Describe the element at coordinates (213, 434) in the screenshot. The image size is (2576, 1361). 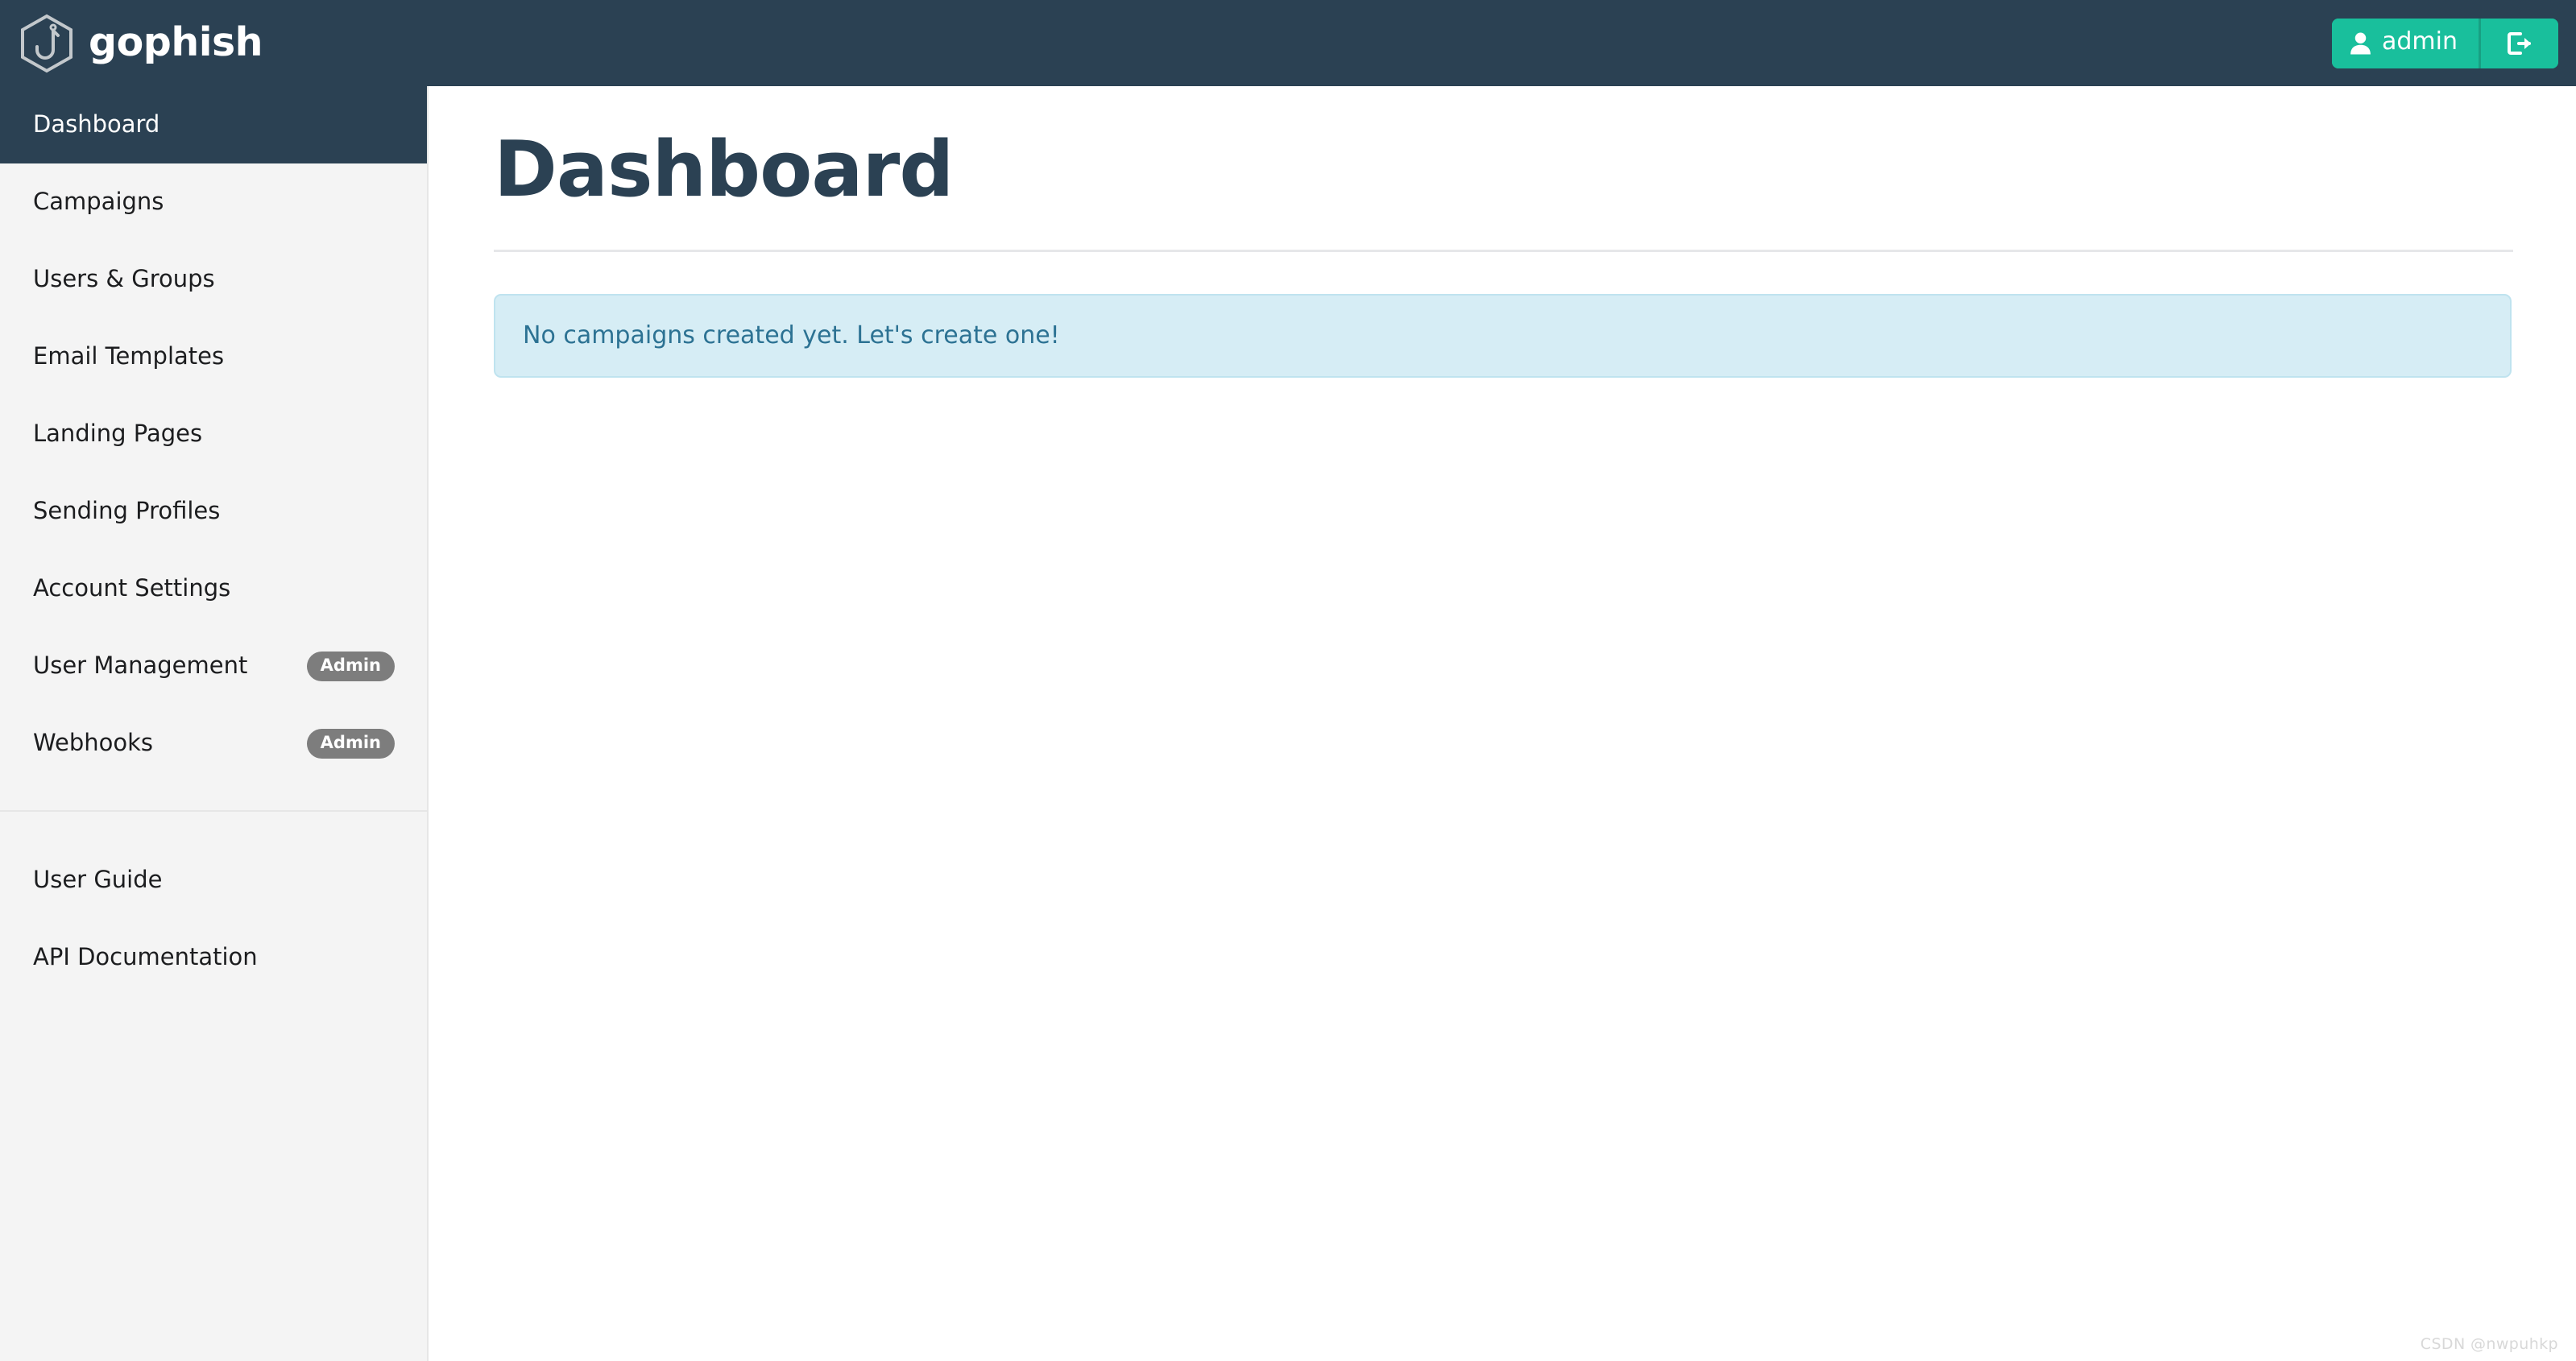
I see `sidebar-item-landing-pages: Landing Pages` at that location.